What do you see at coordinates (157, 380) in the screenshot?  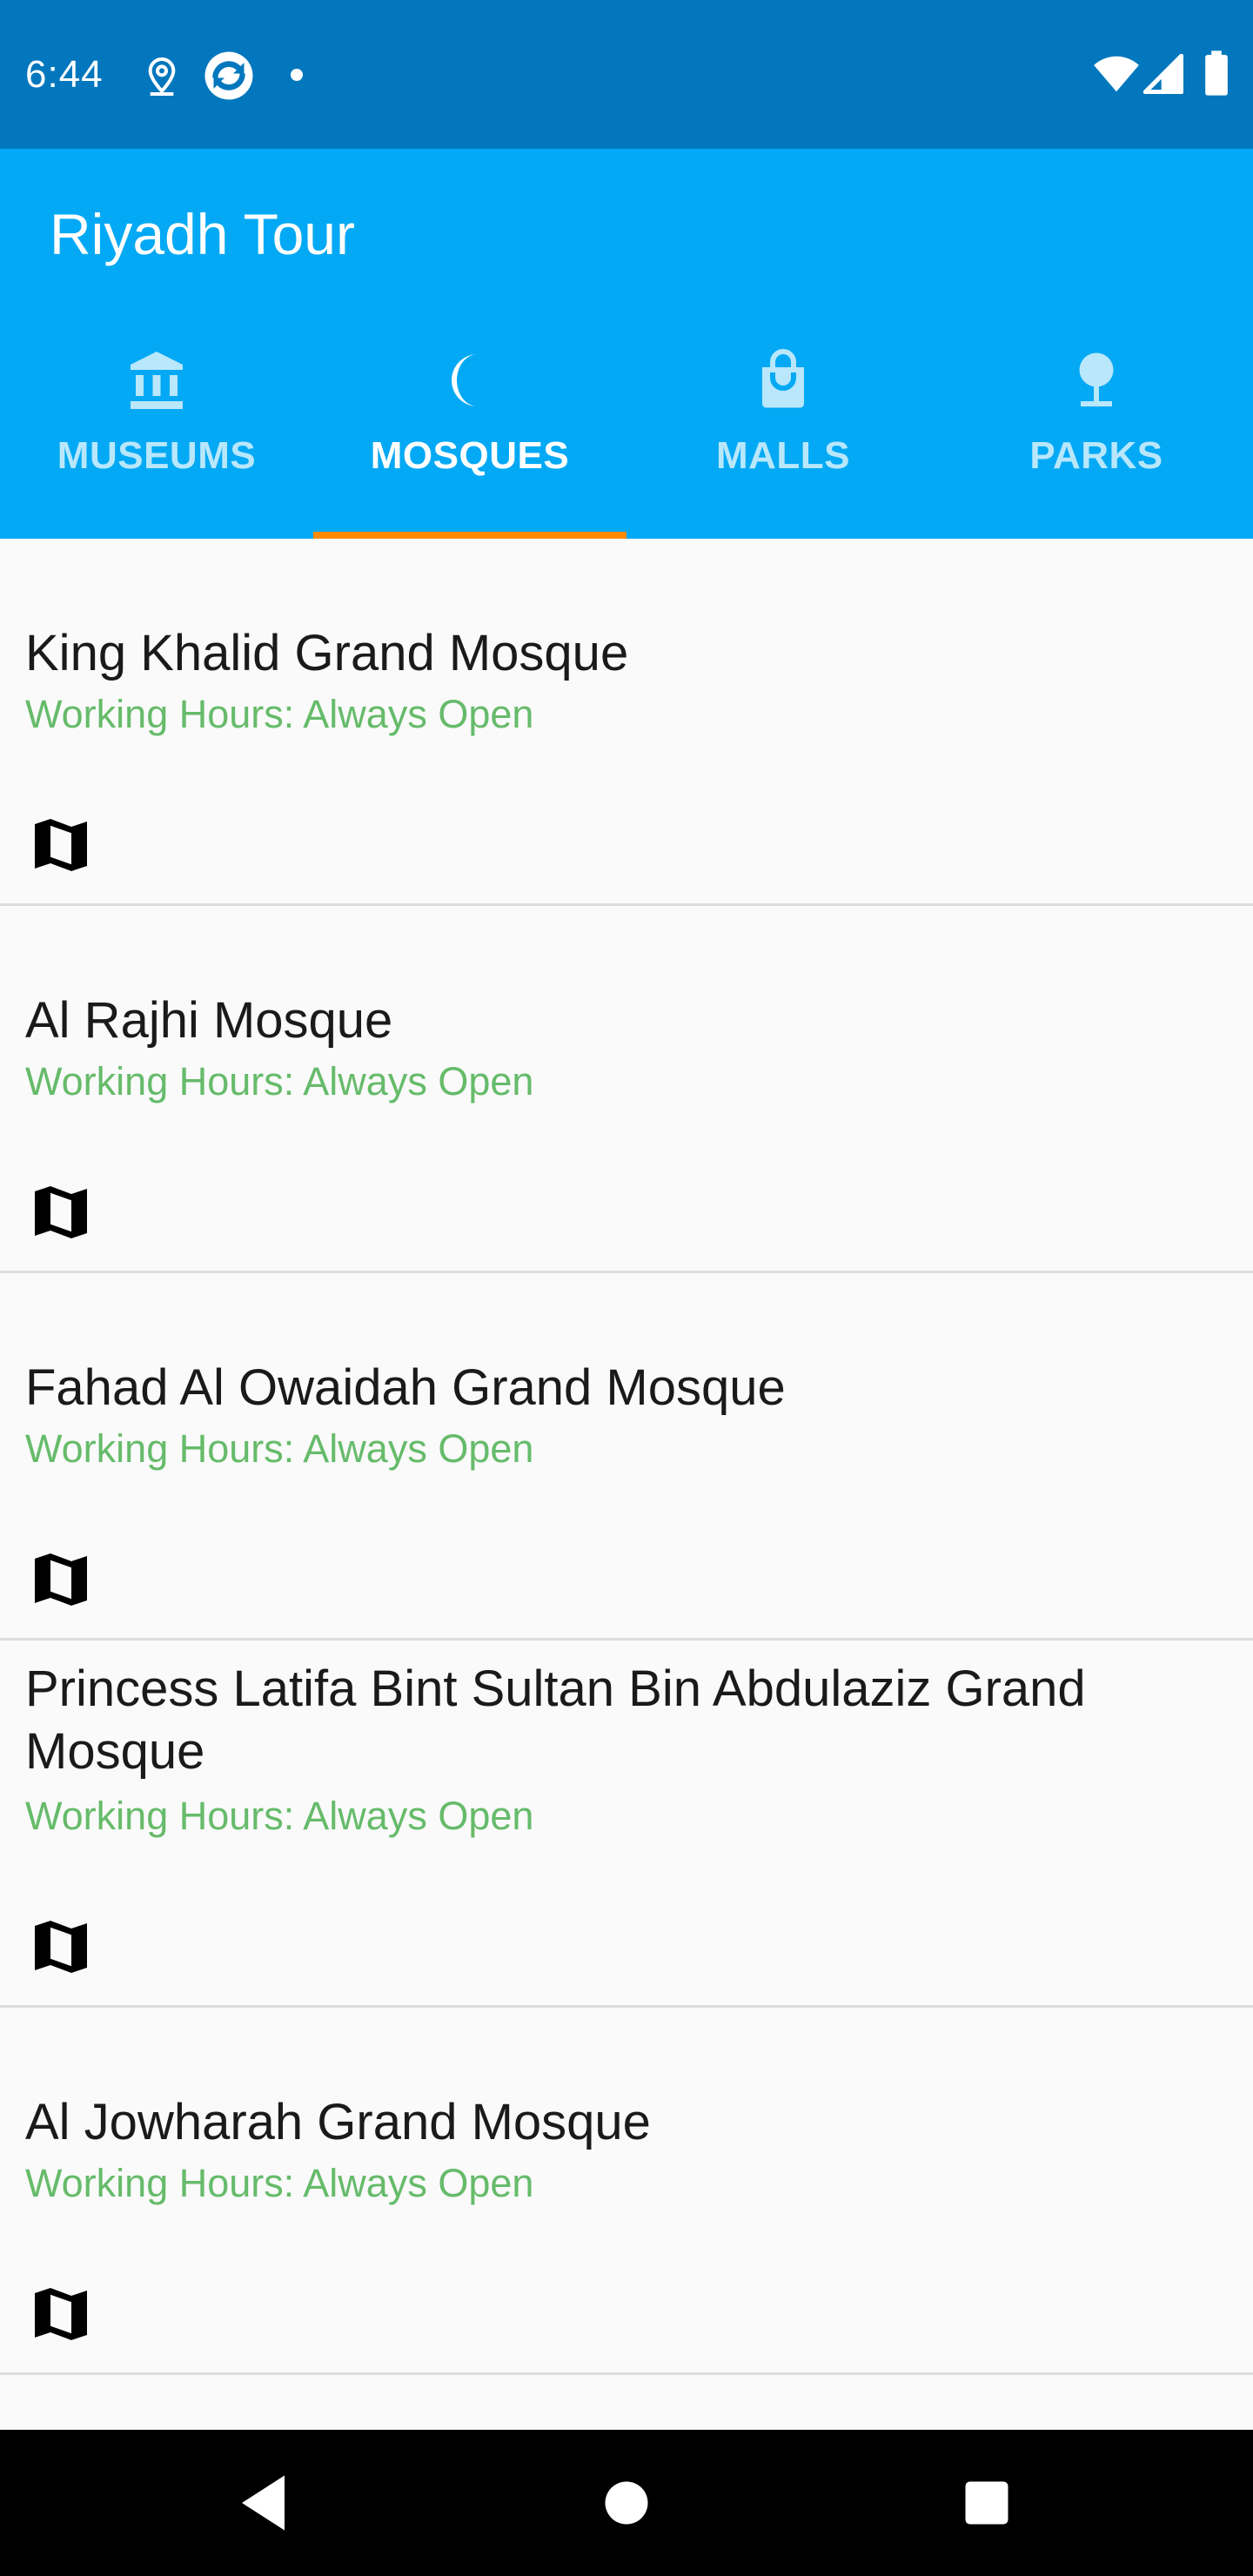 I see `museum-icon` at bounding box center [157, 380].